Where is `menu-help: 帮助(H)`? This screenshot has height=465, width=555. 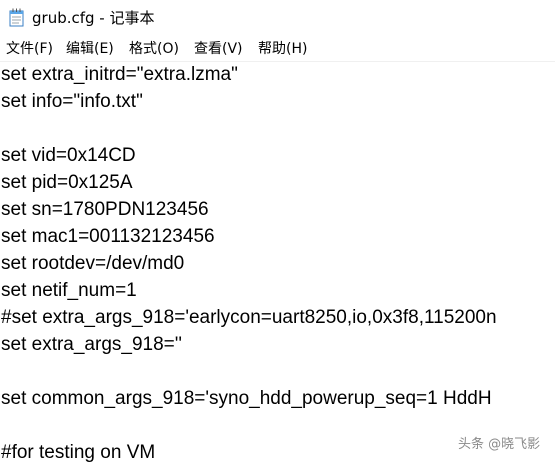 menu-help: 帮助(H) is located at coordinates (282, 49).